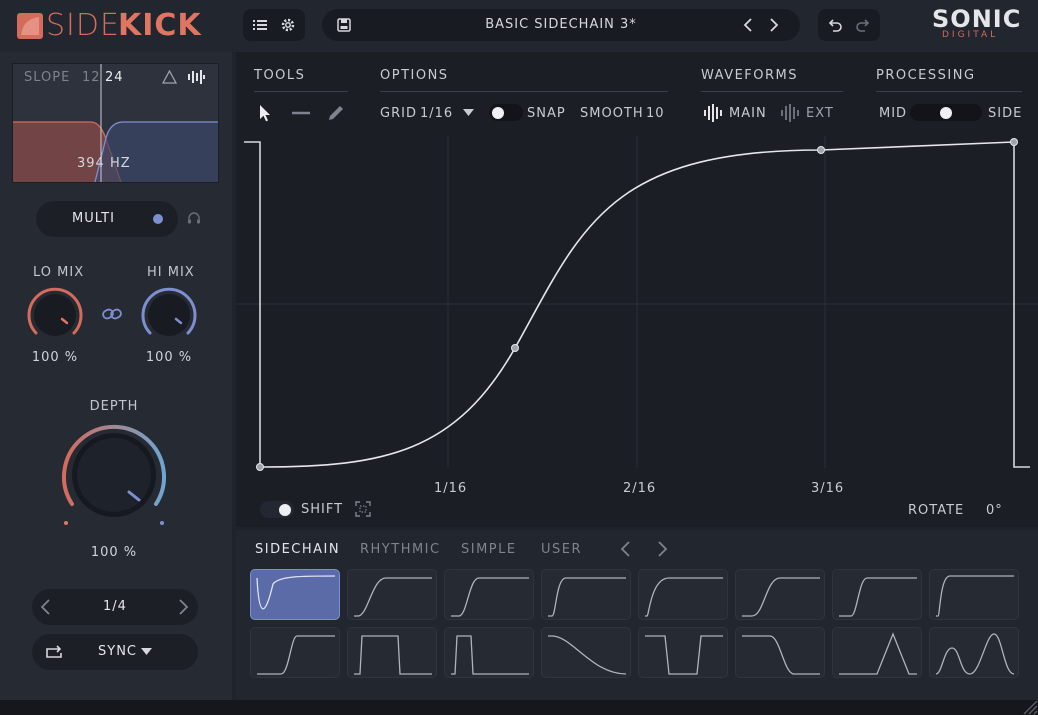  I want to click on list-icon, so click(260, 25).